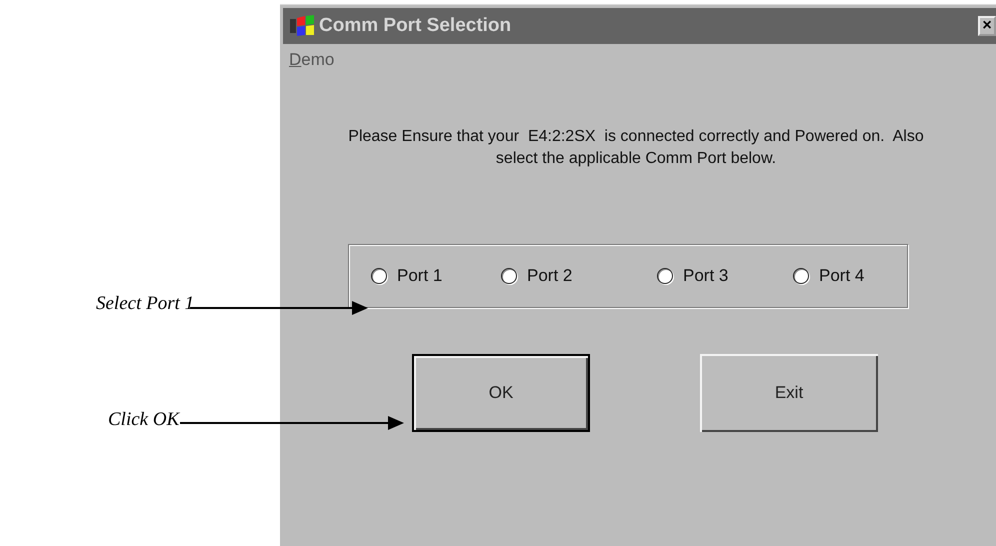  I want to click on dialog-button: OK, so click(501, 393).